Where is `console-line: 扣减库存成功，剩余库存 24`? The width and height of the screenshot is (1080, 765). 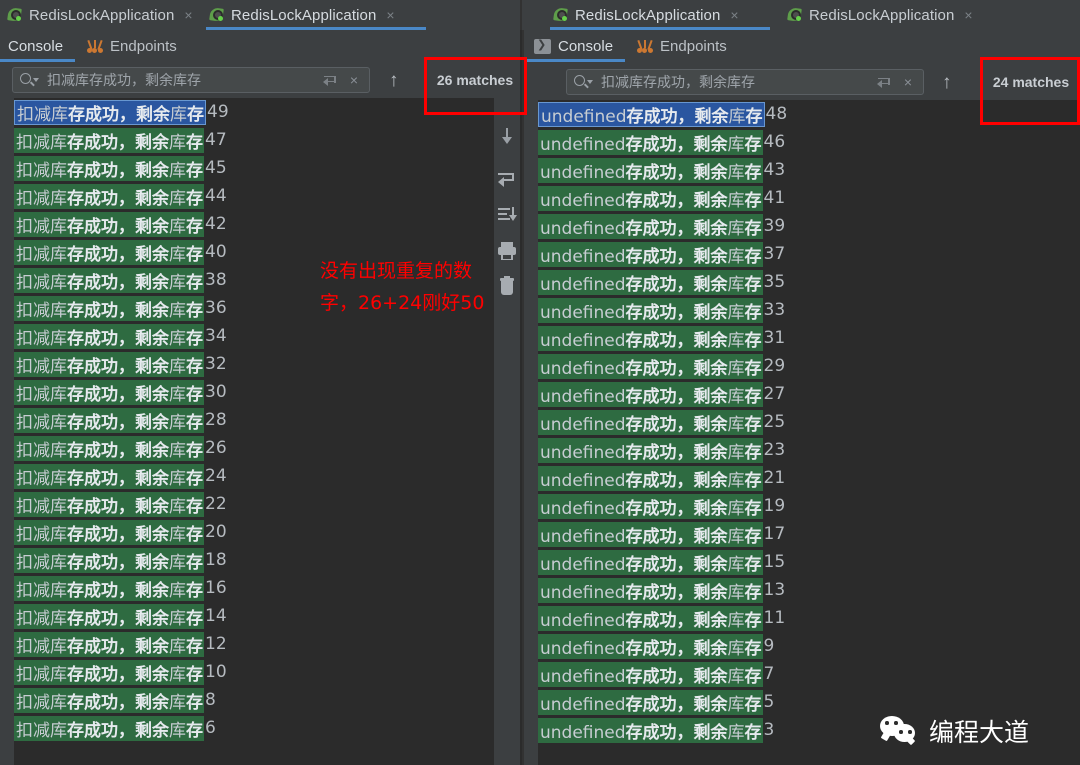 console-line: 扣减库存成功，剩余库存 24 is located at coordinates (267, 476).